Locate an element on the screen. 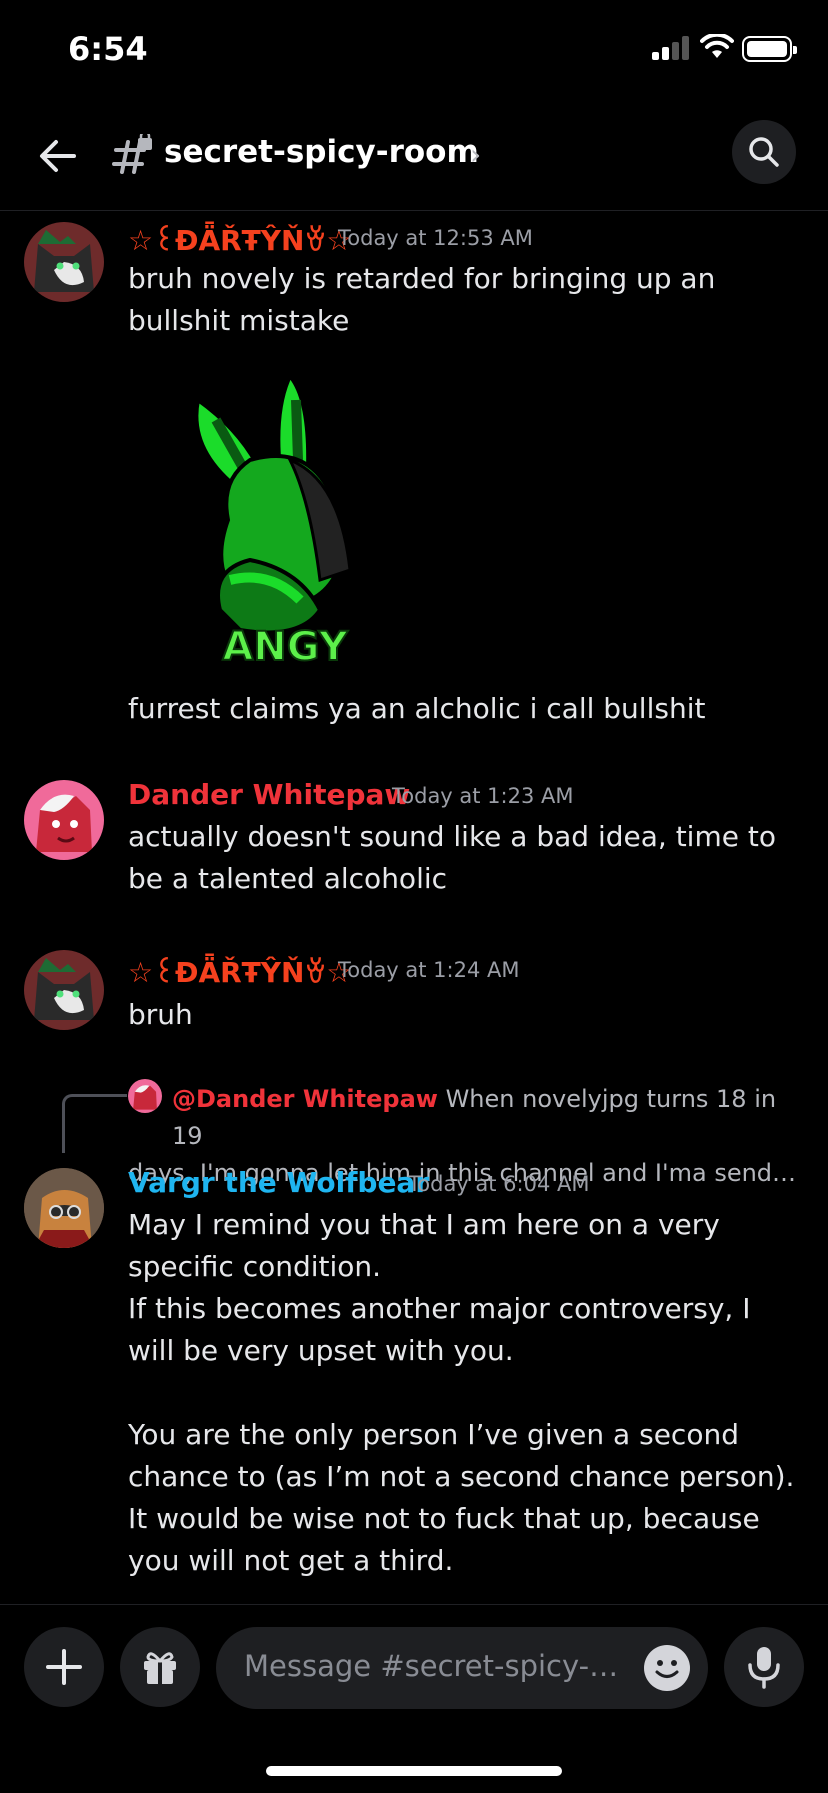  sticker-label: ANGY is located at coordinates (285, 647).